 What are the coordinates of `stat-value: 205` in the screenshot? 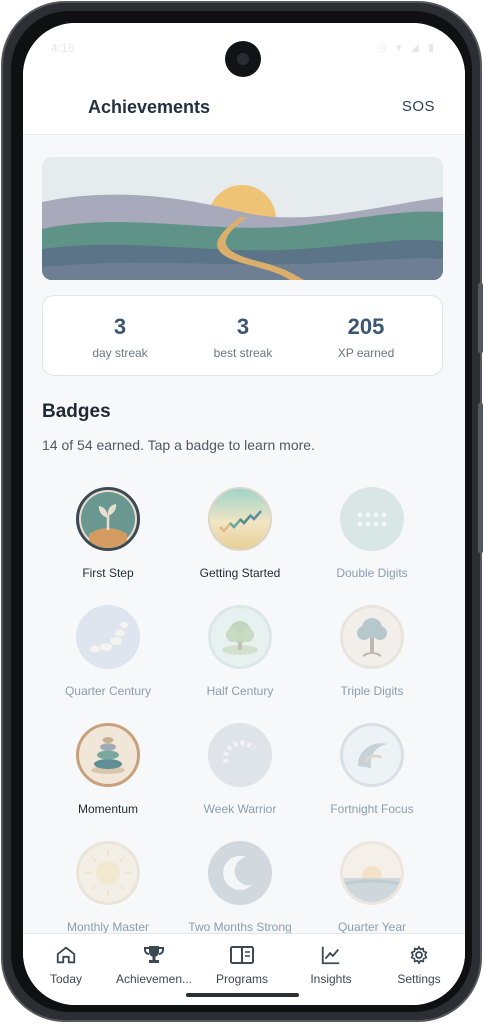 It's located at (366, 326).